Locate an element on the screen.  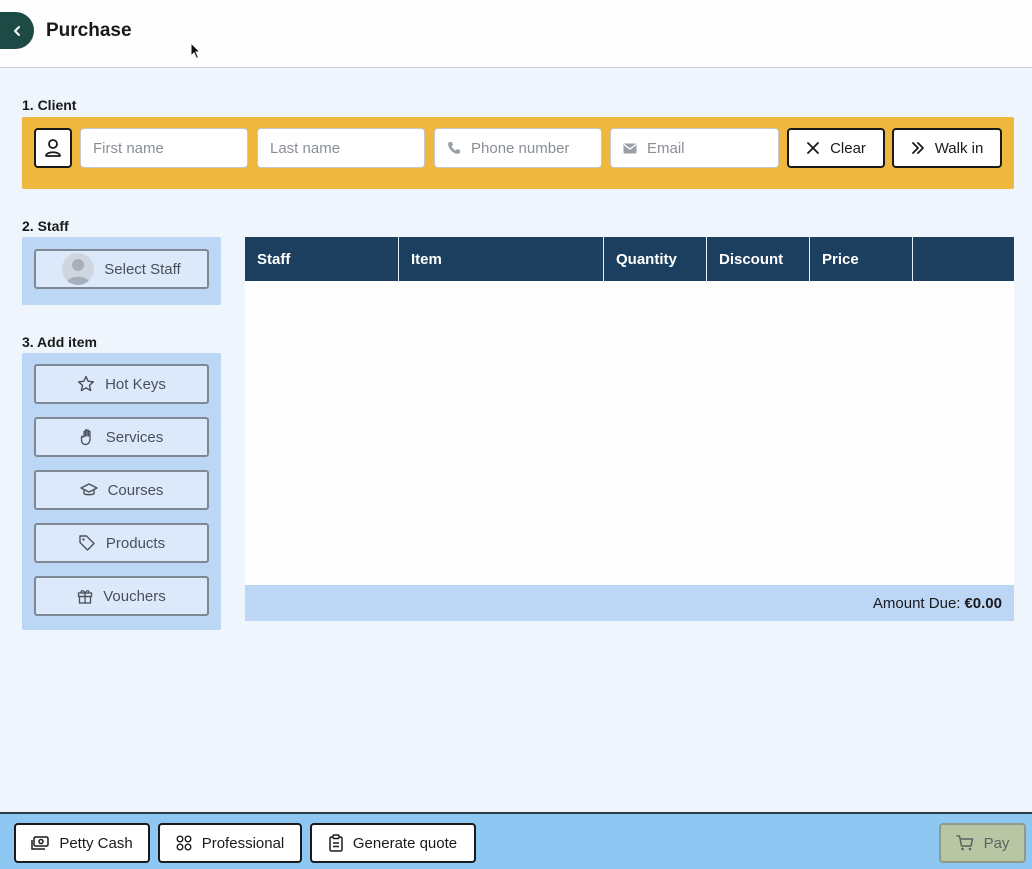
mail-icon is located at coordinates (630, 148).